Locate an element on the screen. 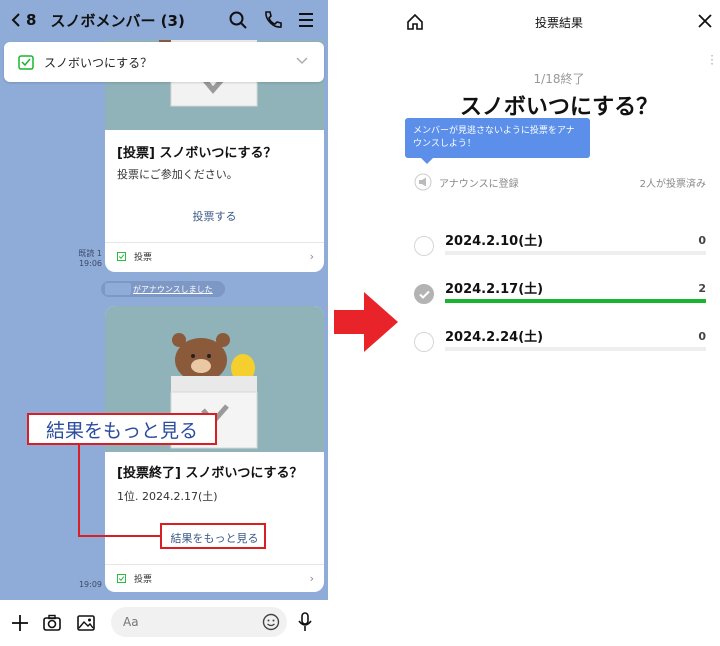 This screenshot has width=720, height=646. image-icon is located at coordinates (86, 623).